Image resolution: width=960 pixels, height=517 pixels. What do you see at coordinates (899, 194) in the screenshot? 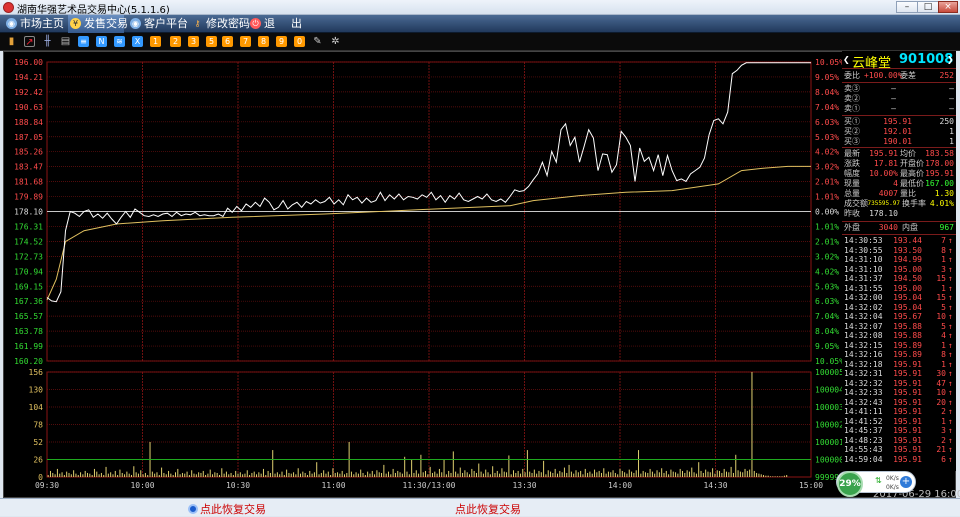
I see `stat-row: 总量 4007 量比 1.30` at bounding box center [899, 194].